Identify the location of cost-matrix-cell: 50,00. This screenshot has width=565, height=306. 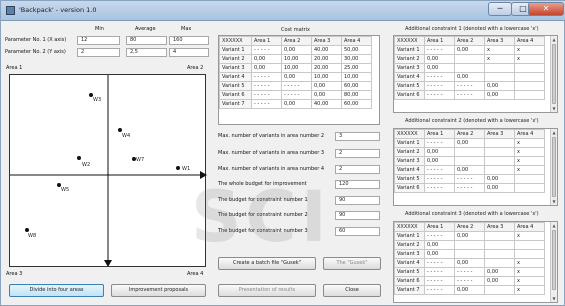
(356, 50).